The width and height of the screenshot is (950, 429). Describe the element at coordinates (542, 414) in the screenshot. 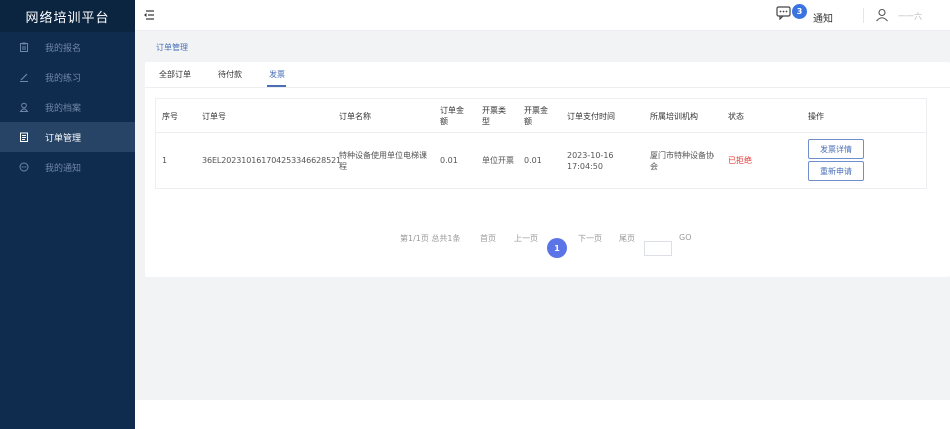

I see `footer-area` at that location.